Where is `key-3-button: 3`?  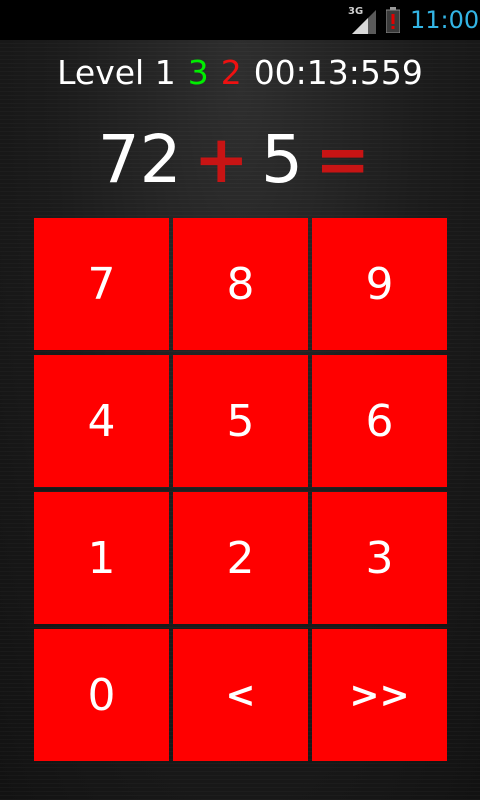
key-3-button: 3 is located at coordinates (379, 558).